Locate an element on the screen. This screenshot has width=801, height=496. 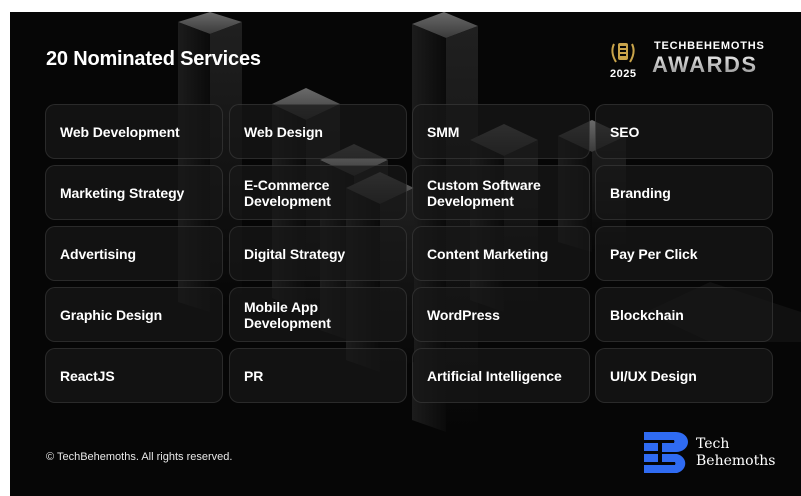
service-label: SMM is located at coordinates (443, 131).